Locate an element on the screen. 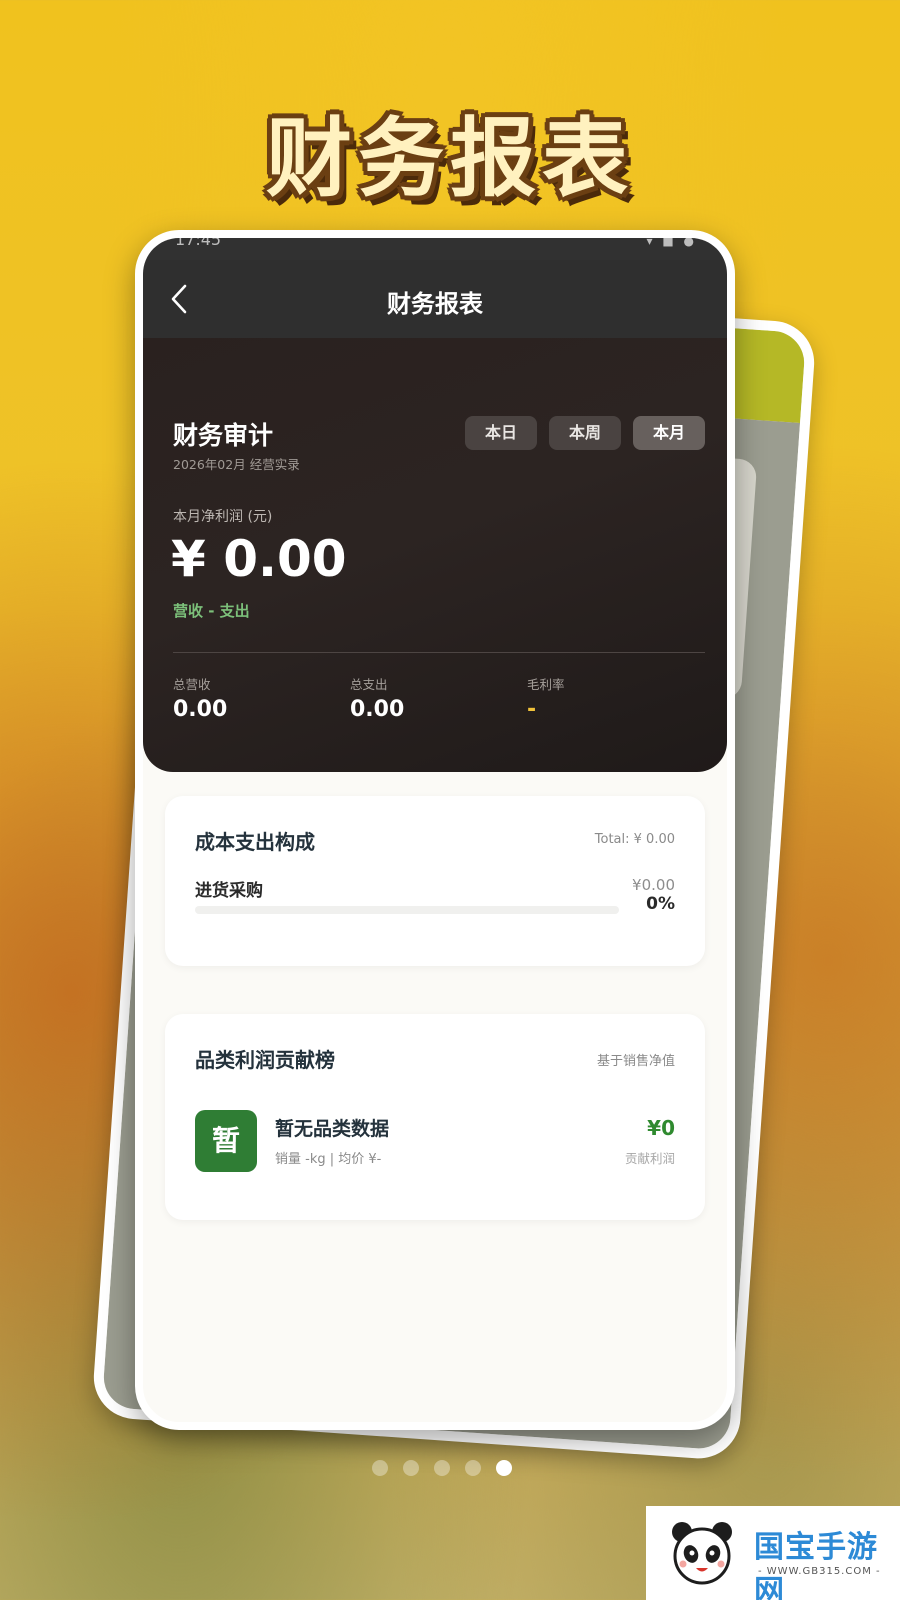 The image size is (900, 1600). stat-label: 毛利率 is located at coordinates (546, 684).